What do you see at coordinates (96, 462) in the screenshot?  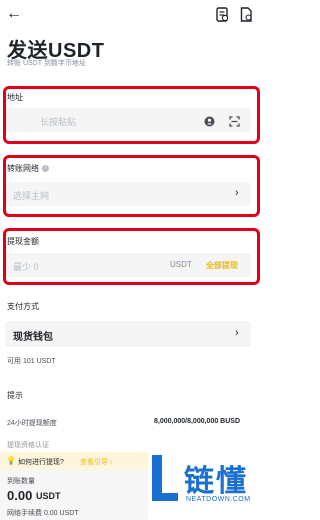 I see `tip-link: 查看引导 ›` at bounding box center [96, 462].